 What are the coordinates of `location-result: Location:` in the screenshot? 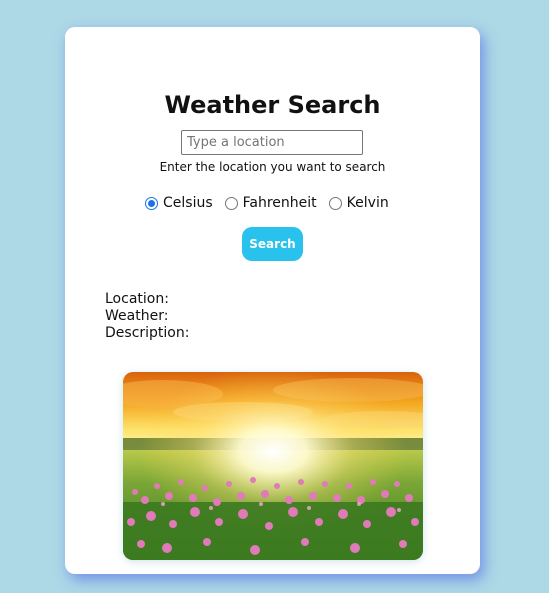 It's located at (137, 299).